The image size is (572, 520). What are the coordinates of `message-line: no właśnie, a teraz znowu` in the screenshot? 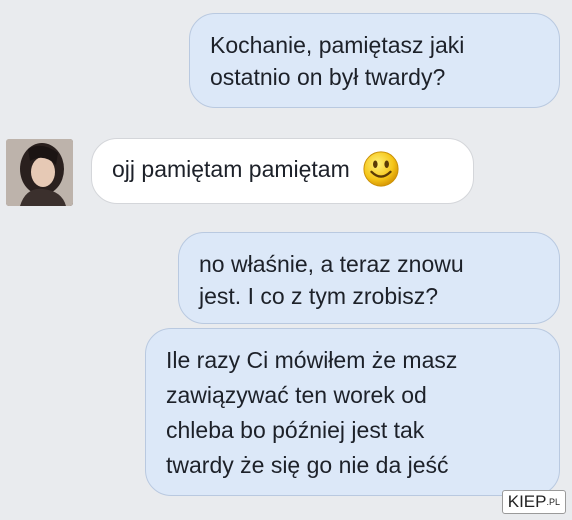 It's located at (331, 264).